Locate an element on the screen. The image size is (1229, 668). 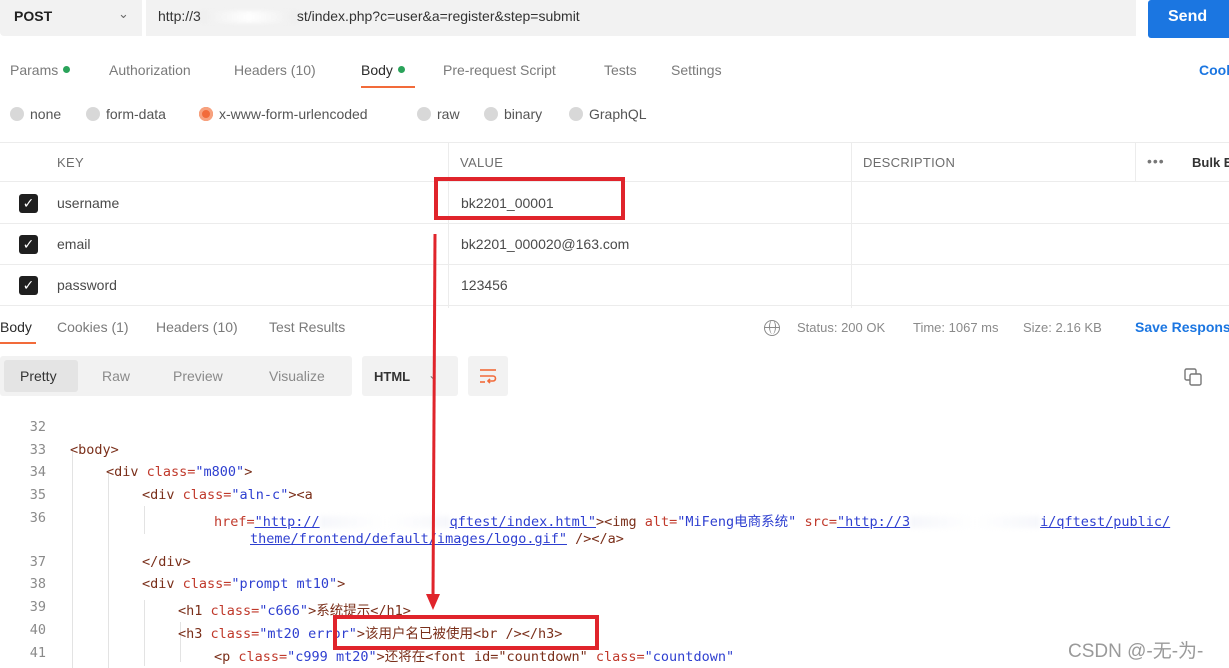
active-dot-icon is located at coordinates (67, 69).